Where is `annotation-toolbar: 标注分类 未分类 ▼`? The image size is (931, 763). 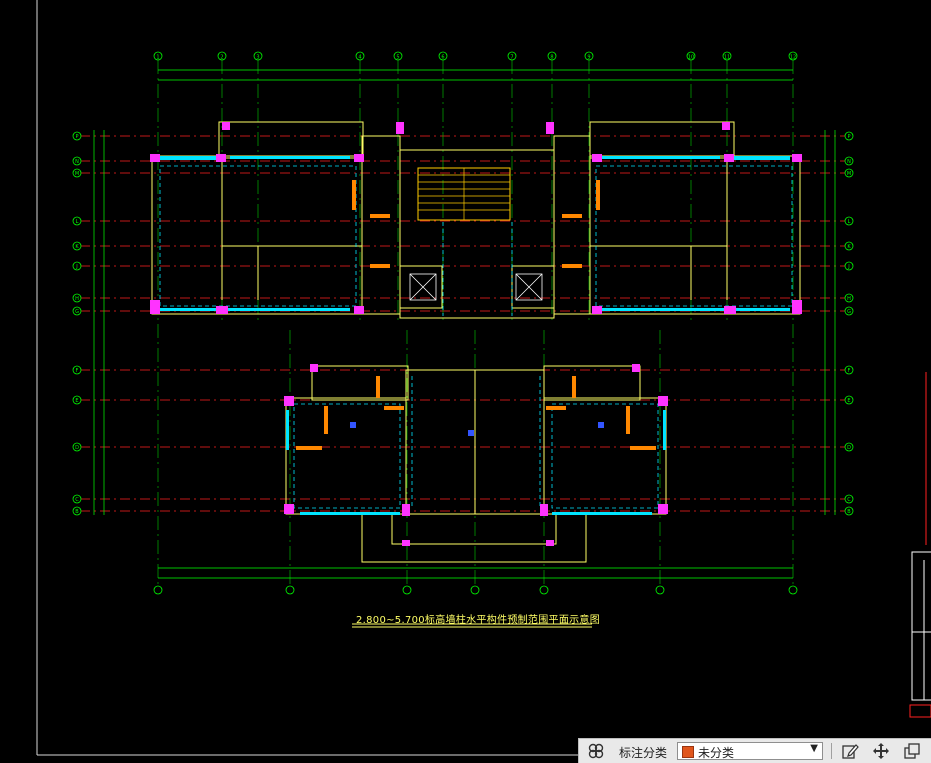 annotation-toolbar: 标注分类 未分类 ▼ is located at coordinates (754, 750).